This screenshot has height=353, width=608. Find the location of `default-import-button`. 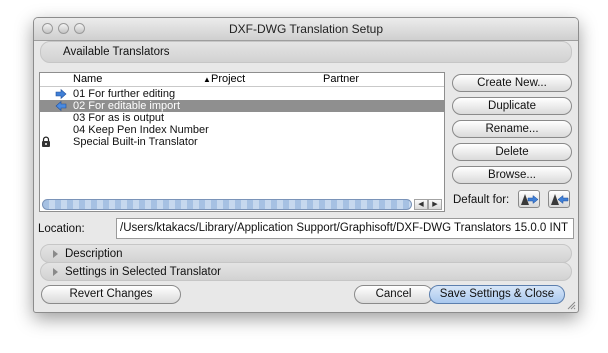

default-import-button is located at coordinates (529, 199).